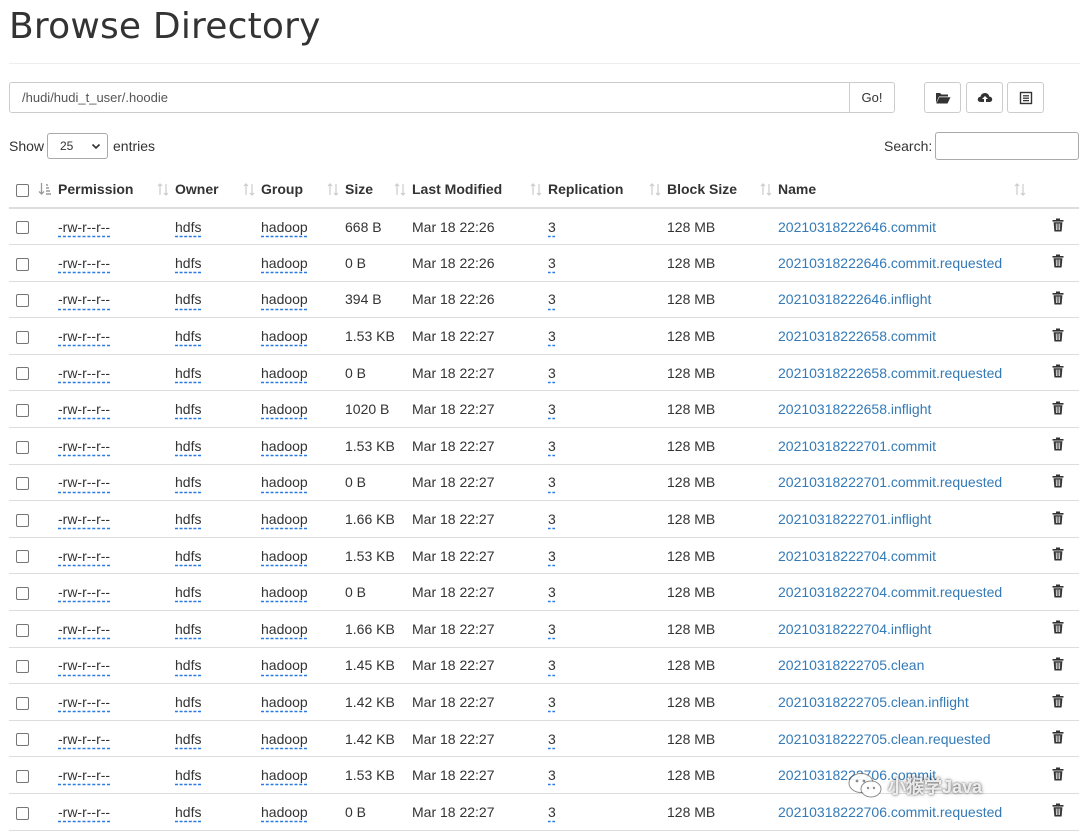 The width and height of the screenshot is (1080, 833). What do you see at coordinates (480, 190) in the screenshot?
I see `column-header-last-modified: Last Modified` at bounding box center [480, 190].